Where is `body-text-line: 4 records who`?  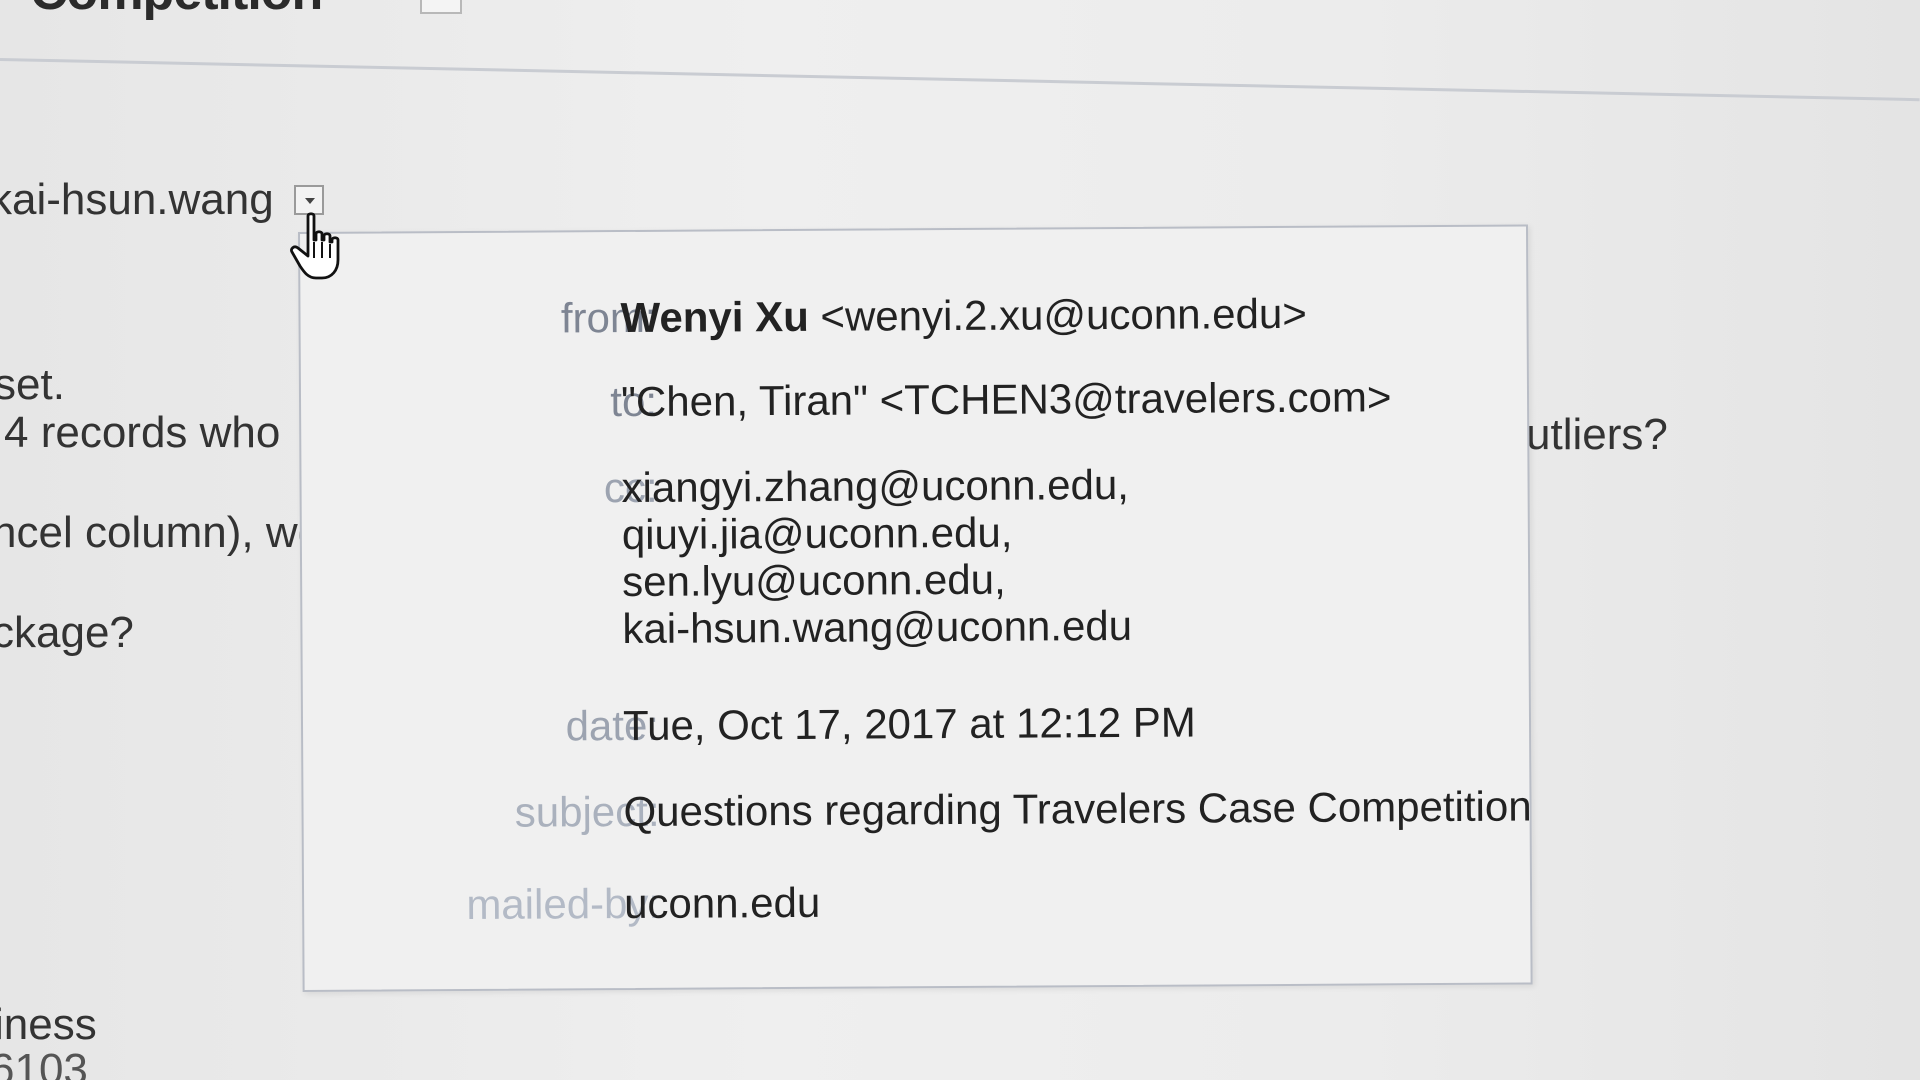
body-text-line: 4 records who is located at coordinates (142, 432).